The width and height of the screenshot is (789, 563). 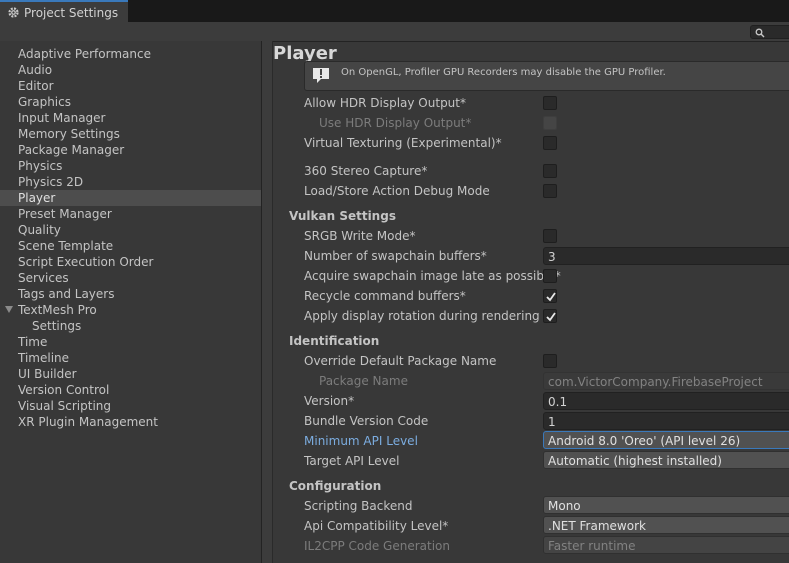 What do you see at coordinates (550, 361) in the screenshot?
I see `override-package-checkbox` at bounding box center [550, 361].